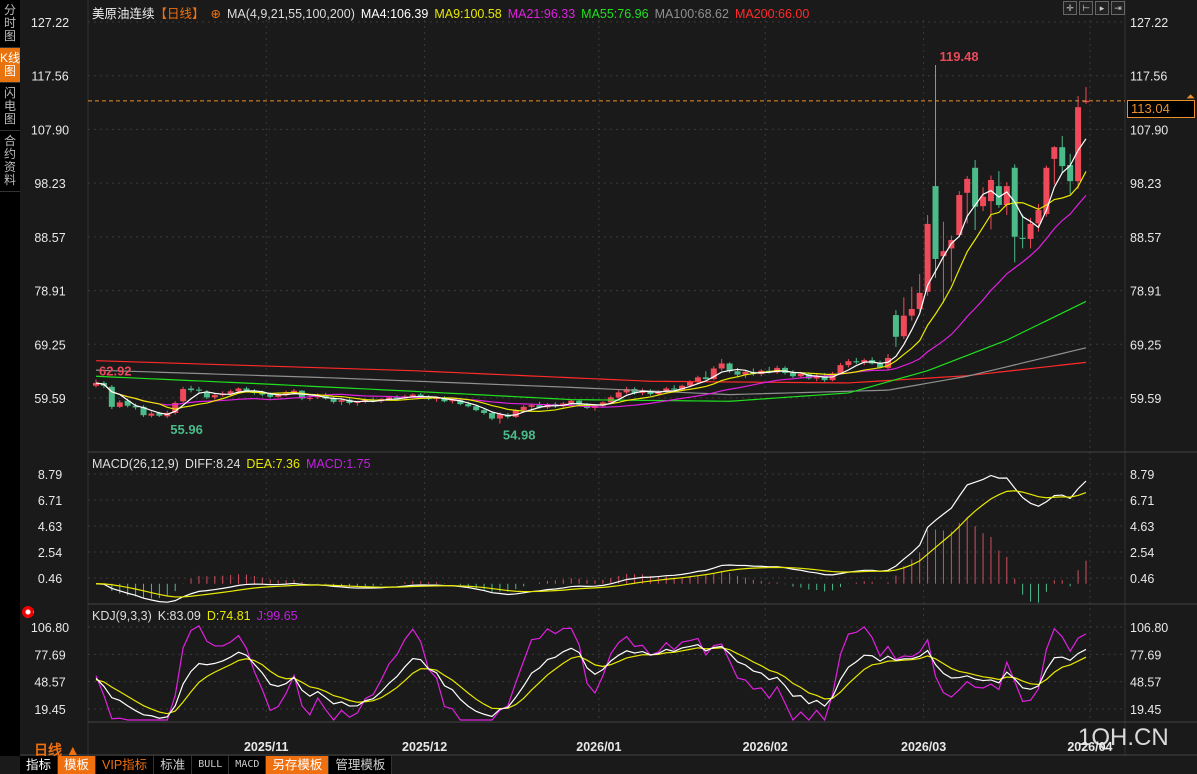 Image resolution: width=1197 pixels, height=774 pixels. I want to click on macd-axis-label: 6.71, so click(1142, 501).